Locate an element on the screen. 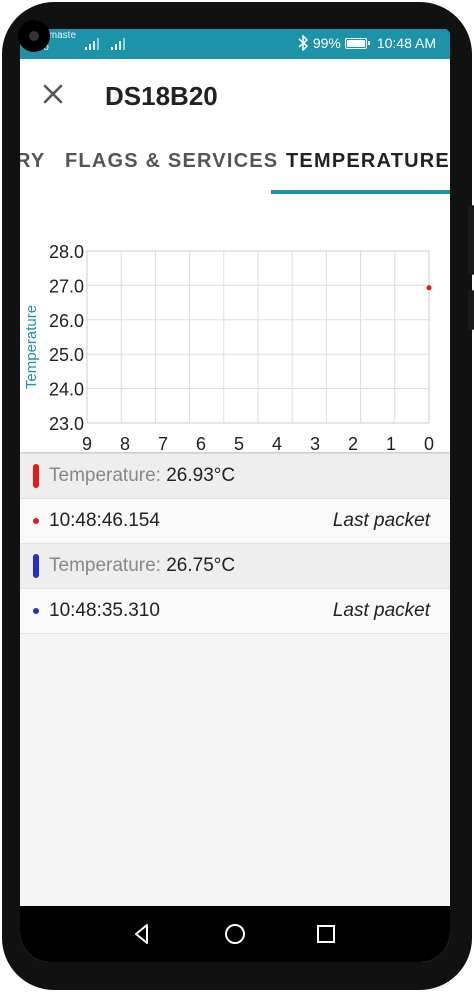 The width and height of the screenshot is (474, 992). x-tick-label: 2 is located at coordinates (353, 443).